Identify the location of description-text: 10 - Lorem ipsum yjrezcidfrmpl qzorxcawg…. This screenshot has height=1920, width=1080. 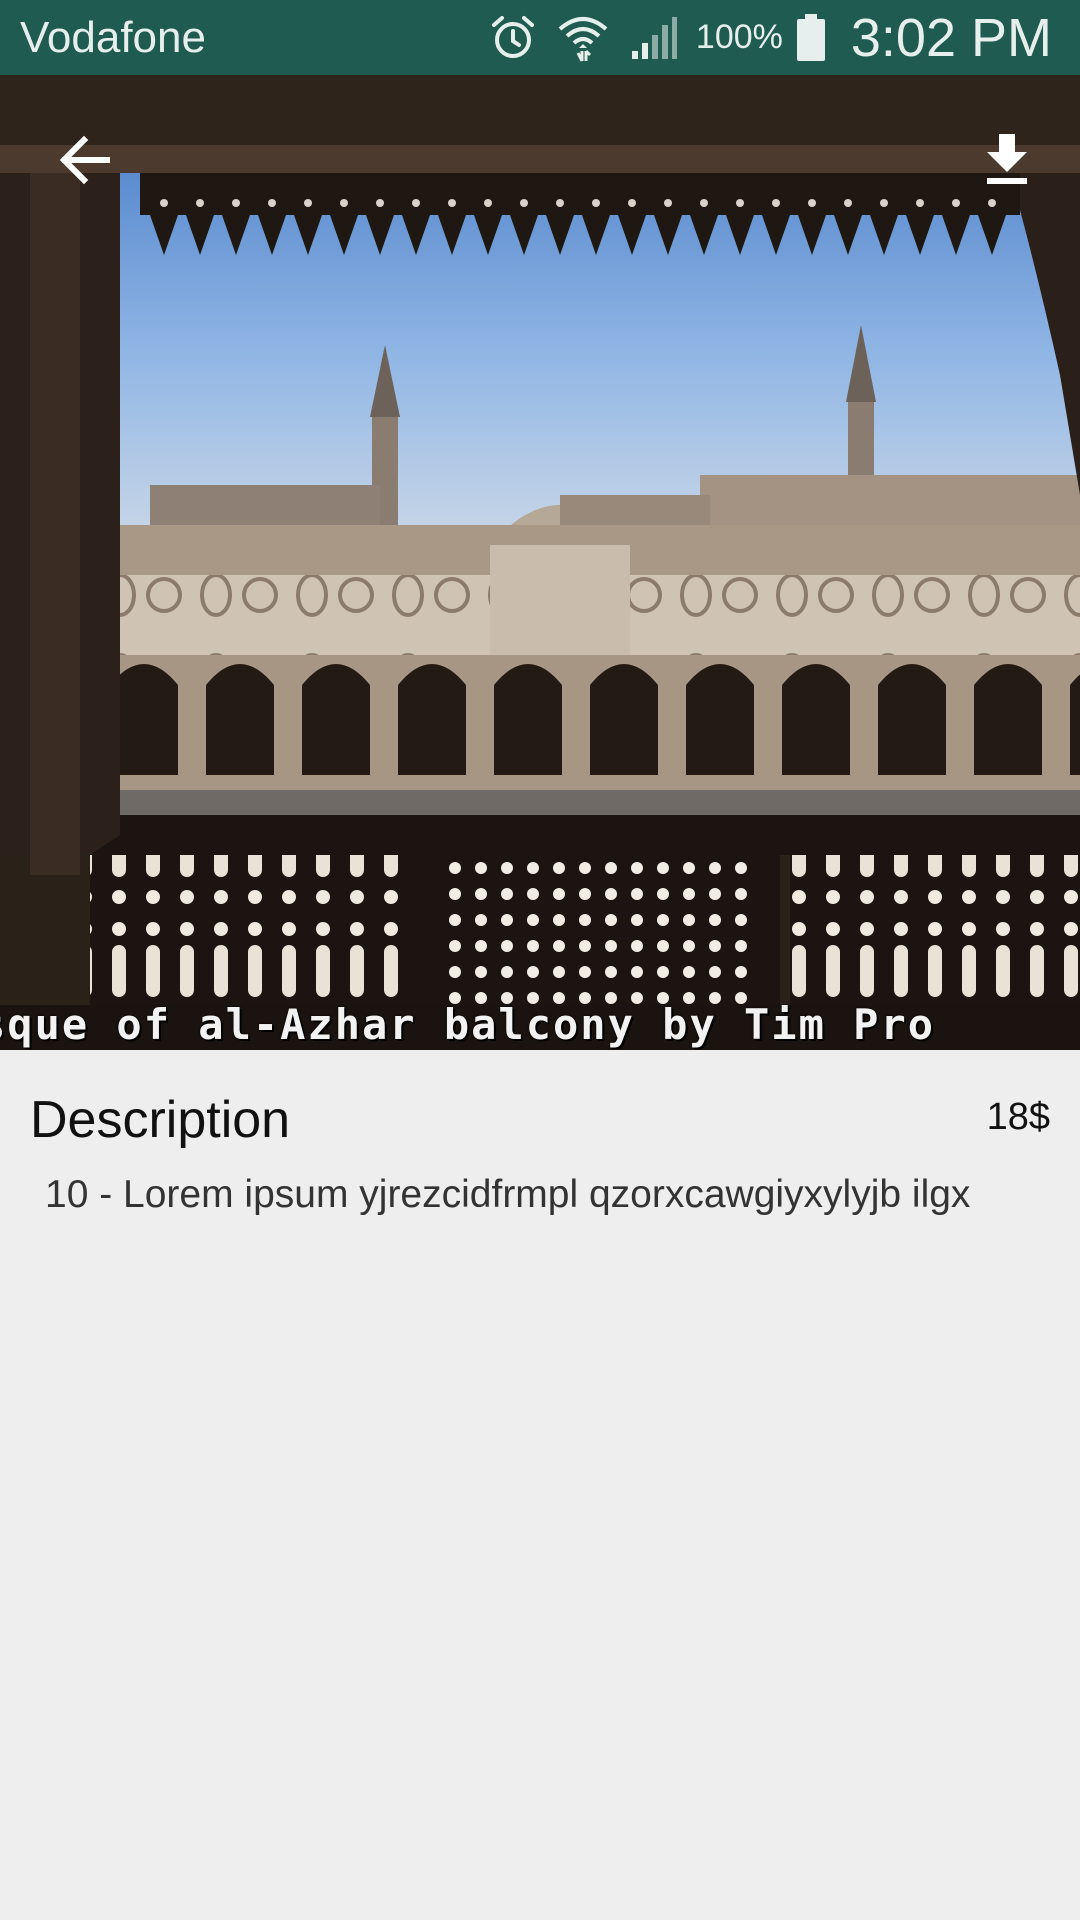
(508, 1194).